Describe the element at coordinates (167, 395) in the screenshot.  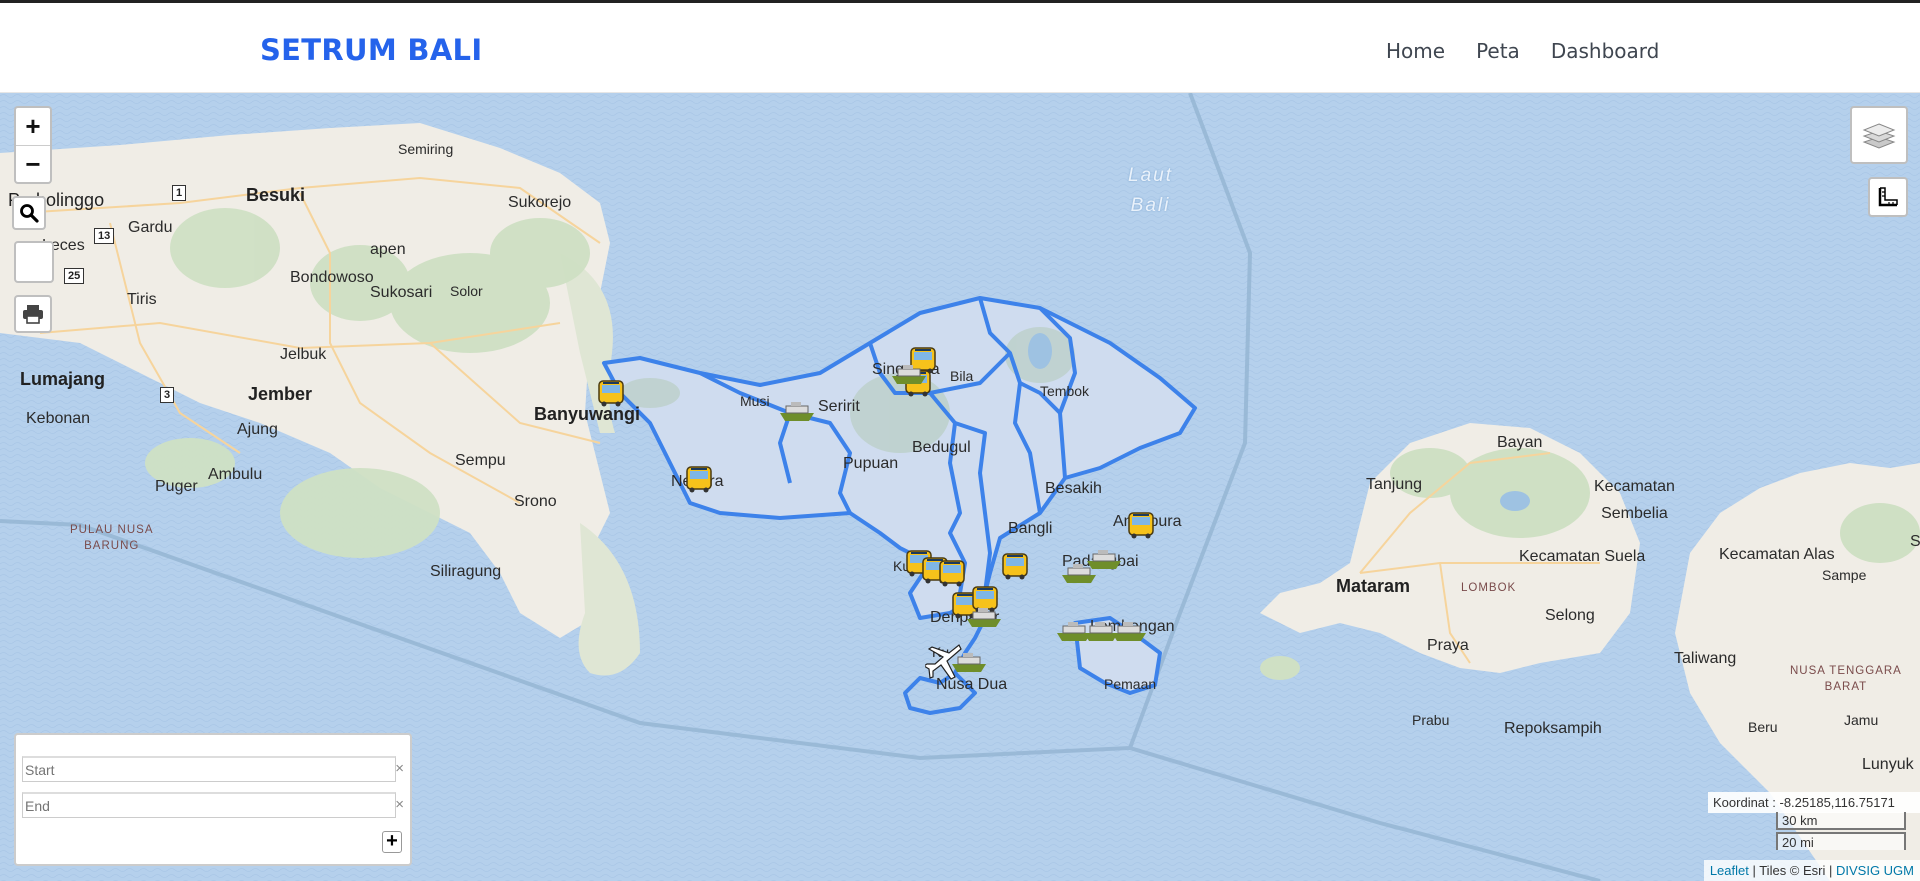
I see `route-shield: 3` at that location.